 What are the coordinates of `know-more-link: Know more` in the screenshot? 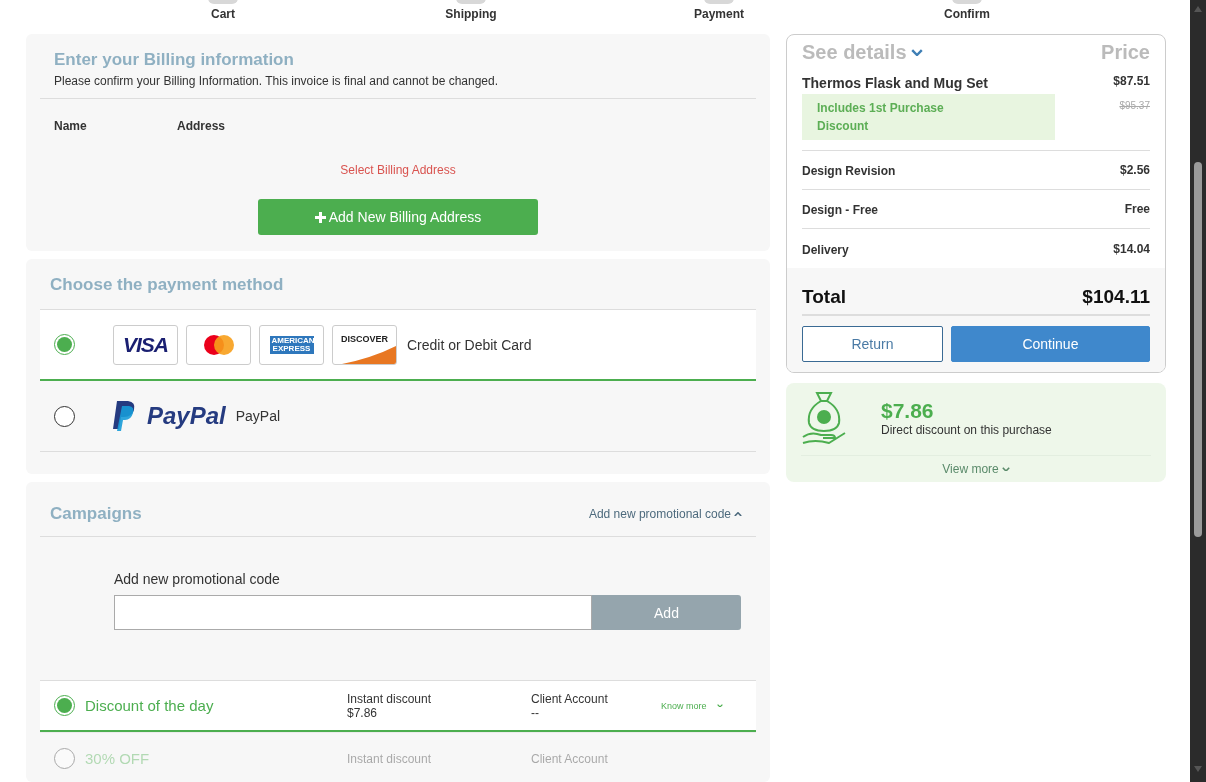 It's located at (692, 705).